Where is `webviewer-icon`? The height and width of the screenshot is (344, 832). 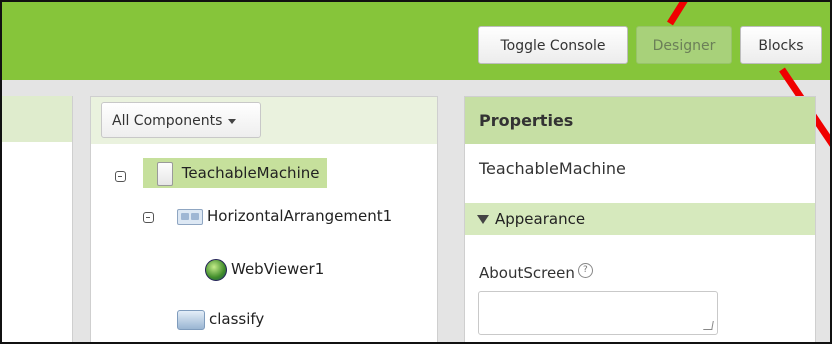
webviewer-icon is located at coordinates (216, 269).